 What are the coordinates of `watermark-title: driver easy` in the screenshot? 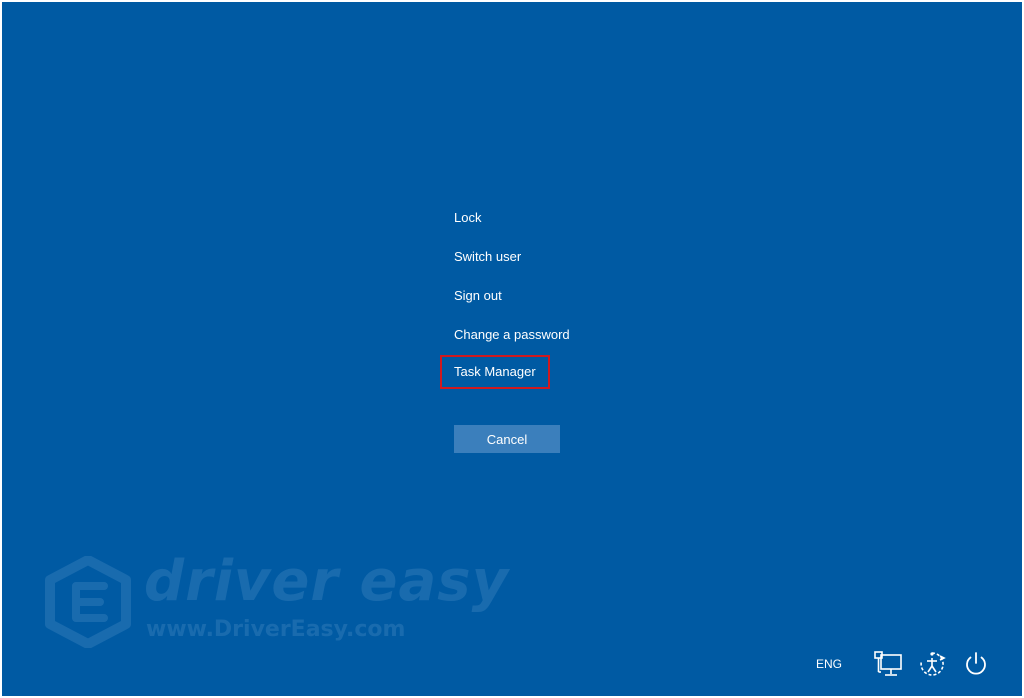 It's located at (327, 581).